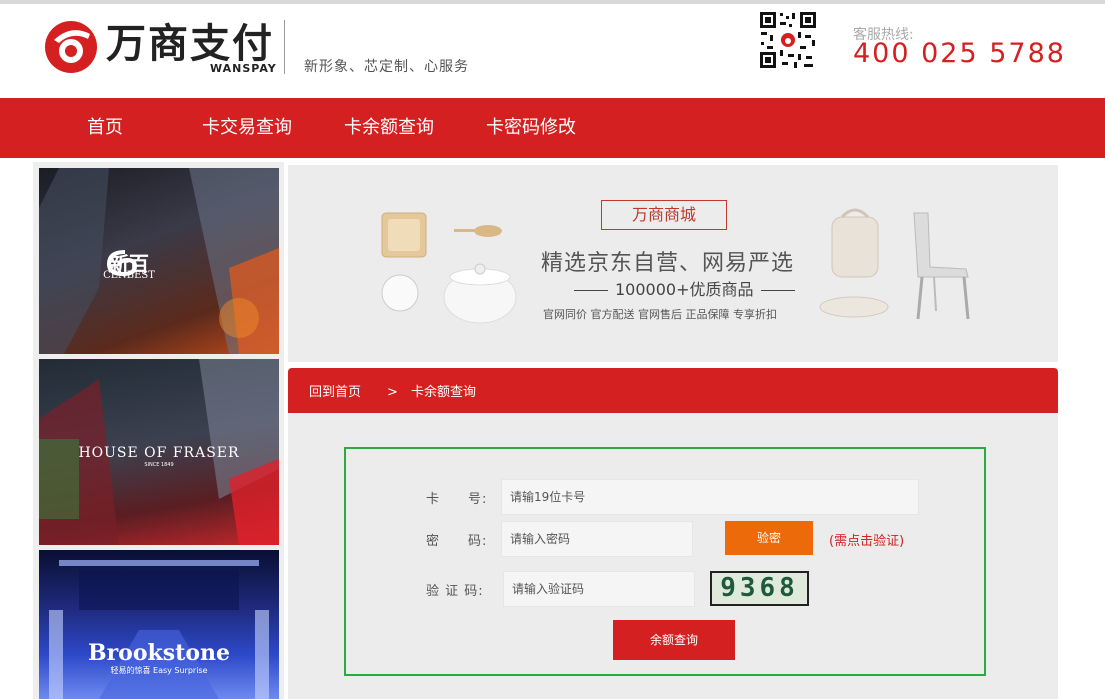  What do you see at coordinates (105, 128) in the screenshot?
I see `nav-item-home: 首页` at bounding box center [105, 128].